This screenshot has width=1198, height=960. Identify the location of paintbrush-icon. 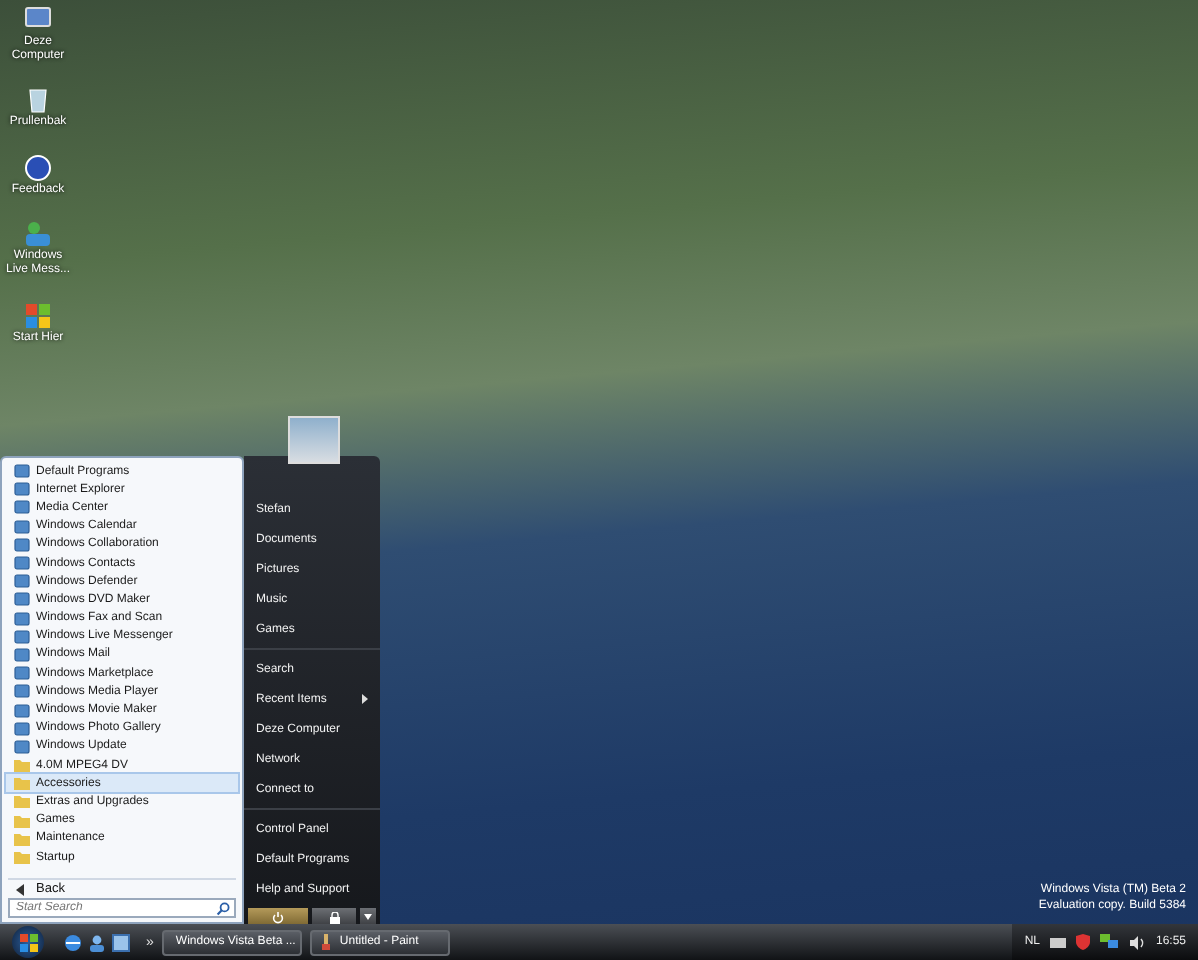
(325, 942).